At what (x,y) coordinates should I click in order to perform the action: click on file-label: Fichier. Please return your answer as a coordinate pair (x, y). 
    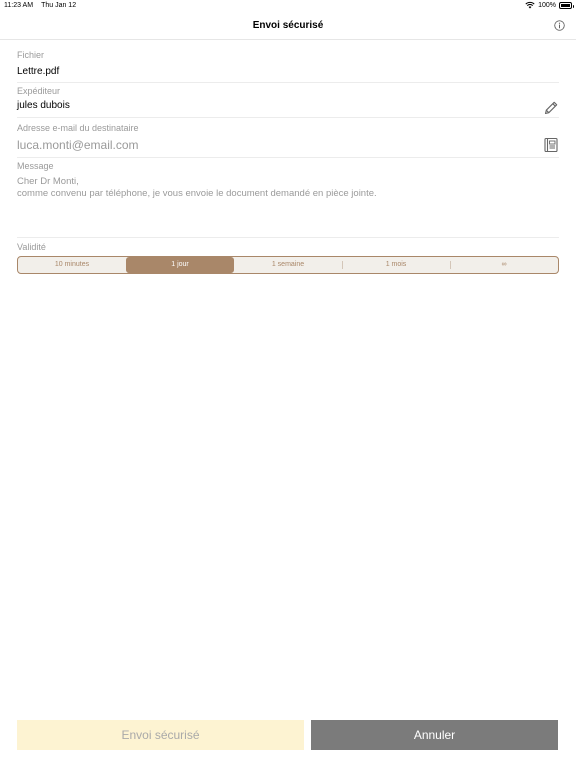
    Looking at the image, I should click on (31, 55).